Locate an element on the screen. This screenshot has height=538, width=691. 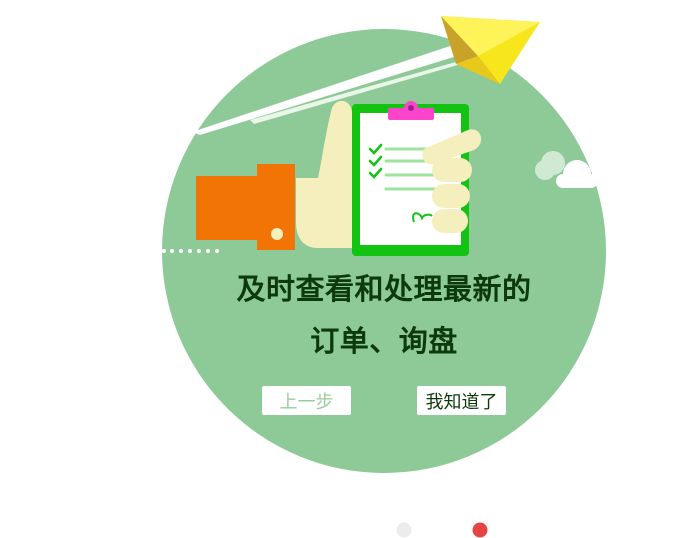
sleeve is located at coordinates (245, 207).